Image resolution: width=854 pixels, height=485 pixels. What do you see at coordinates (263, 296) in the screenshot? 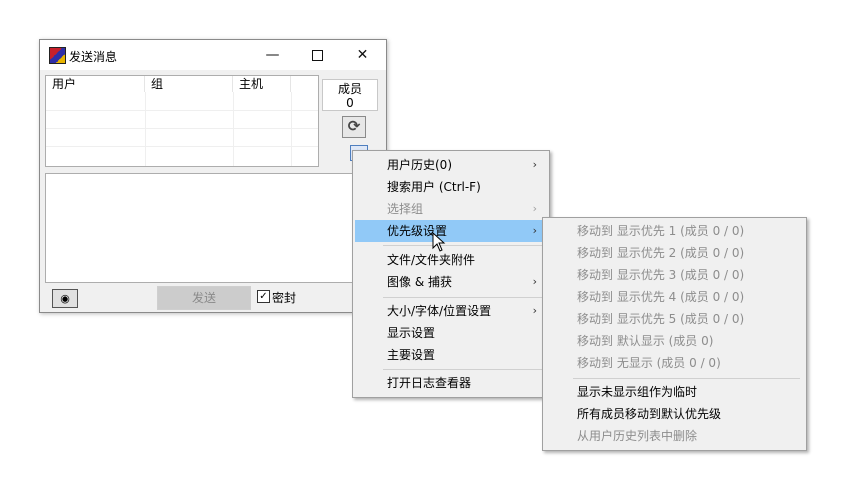
I see `seal-checkbox: ✓` at bounding box center [263, 296].